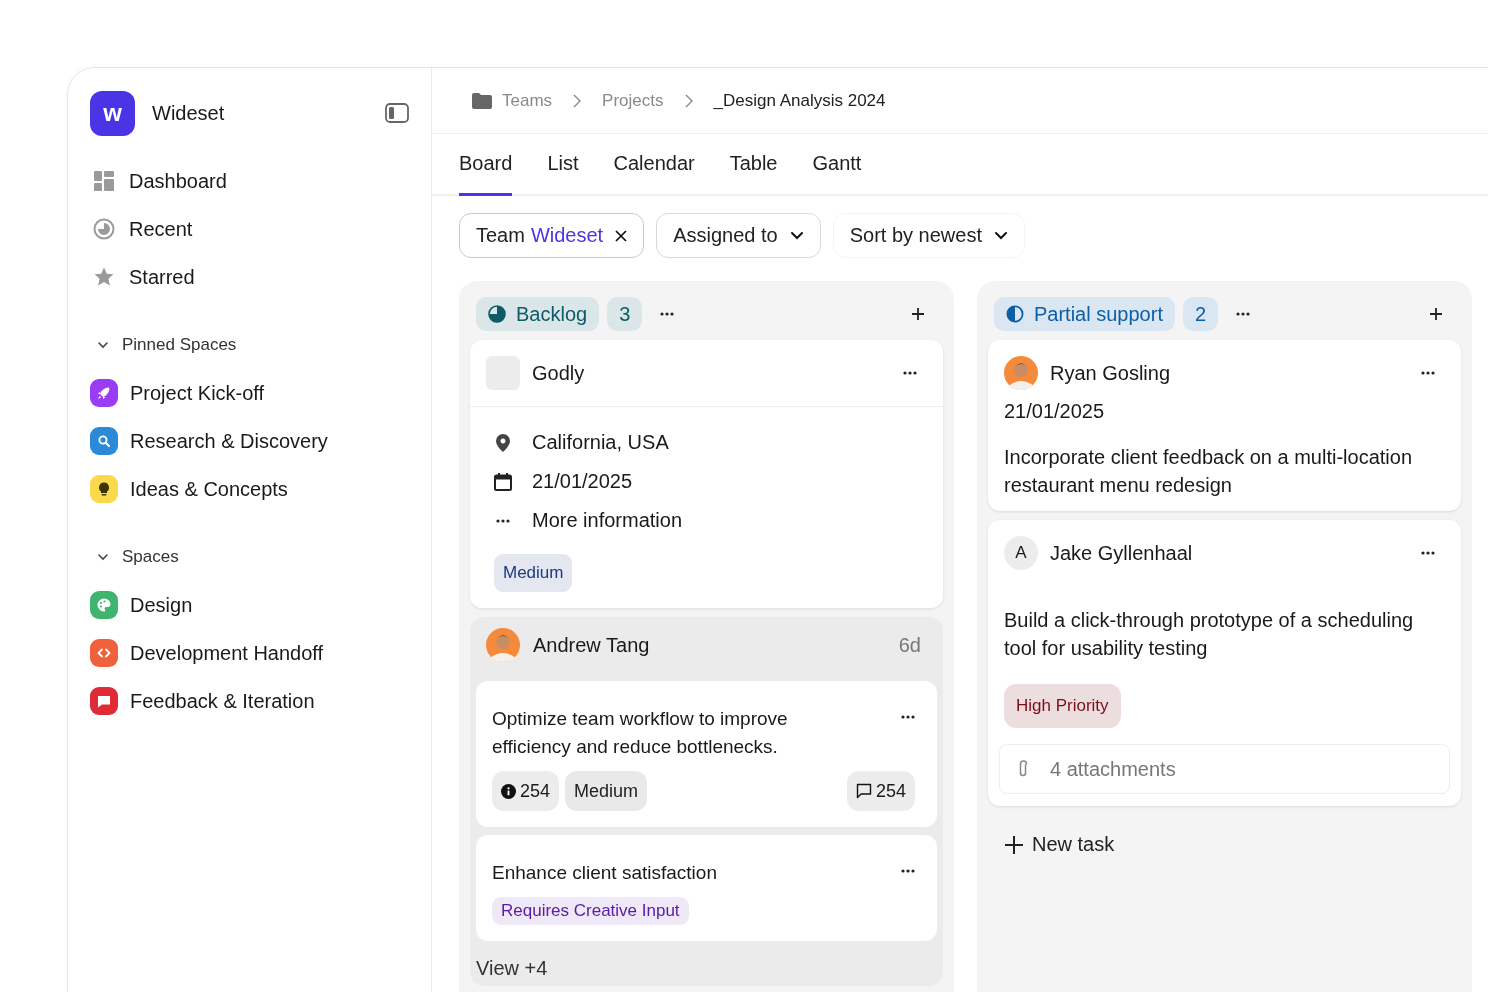 The width and height of the screenshot is (1488, 992). I want to click on view-more-link: View +4, so click(706, 964).